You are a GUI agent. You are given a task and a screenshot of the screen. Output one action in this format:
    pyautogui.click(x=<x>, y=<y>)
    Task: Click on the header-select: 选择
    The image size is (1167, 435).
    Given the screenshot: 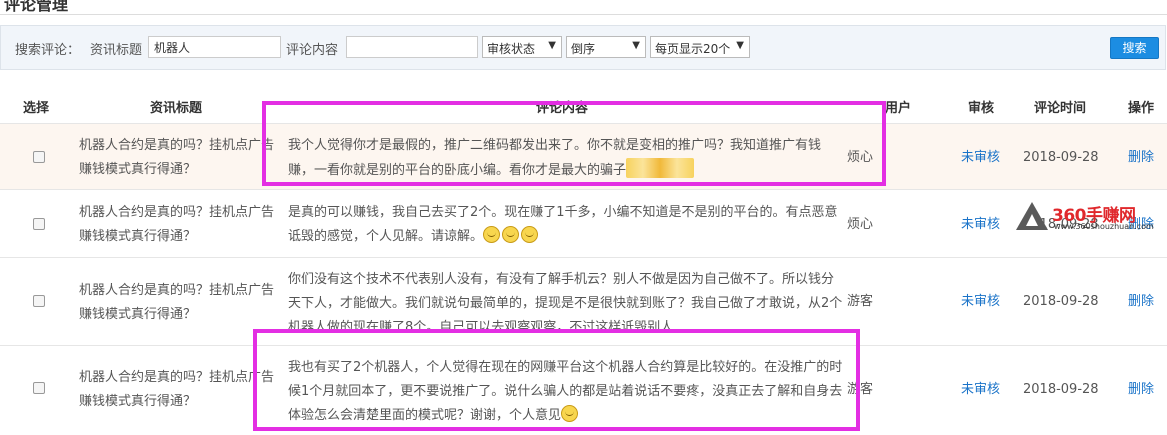 What is the action you would take?
    pyautogui.click(x=36, y=108)
    